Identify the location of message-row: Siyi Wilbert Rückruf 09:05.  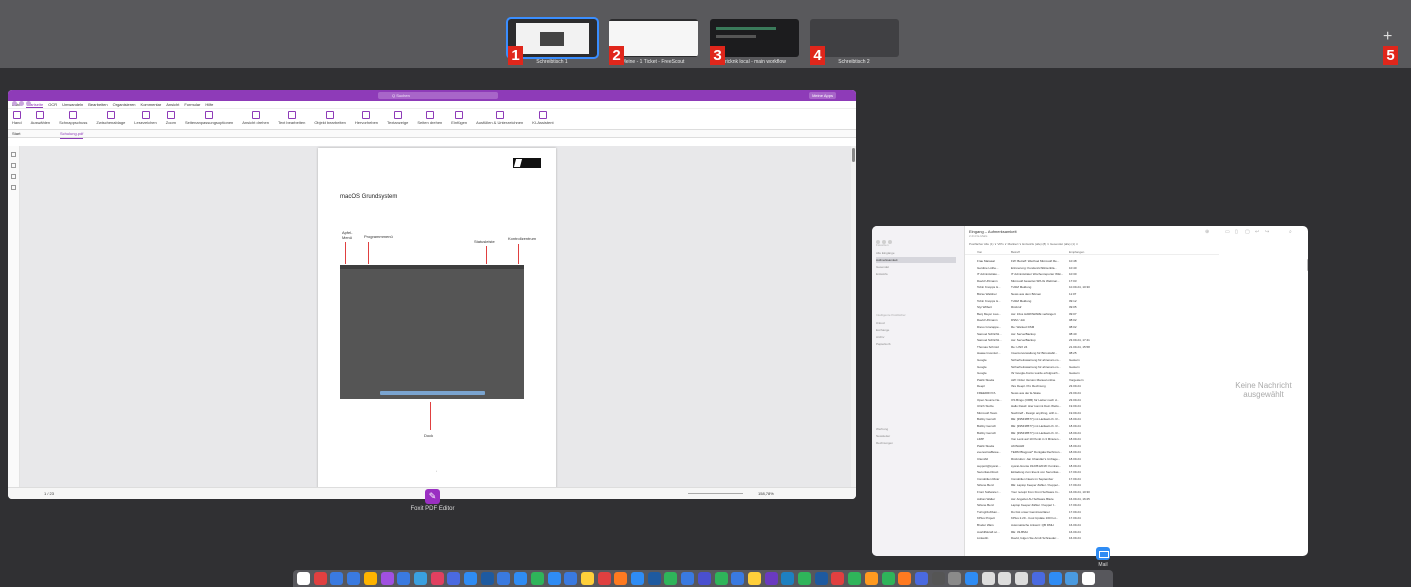
(1092, 307).